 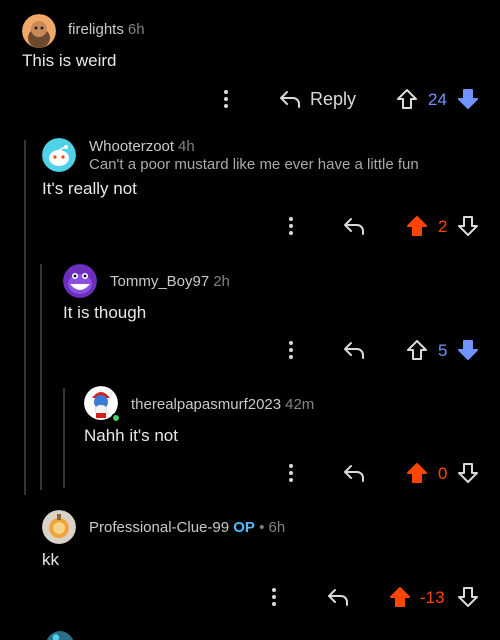 I want to click on comment-body: It's really not, so click(x=89, y=188).